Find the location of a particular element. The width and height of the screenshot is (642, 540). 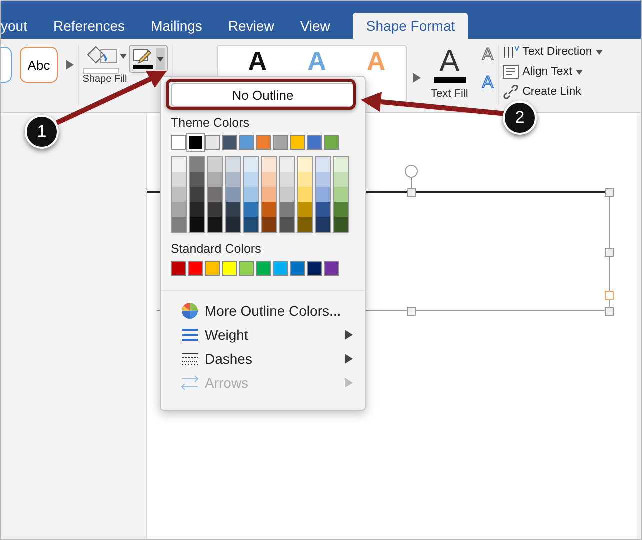

text-direction-icon is located at coordinates (510, 52).